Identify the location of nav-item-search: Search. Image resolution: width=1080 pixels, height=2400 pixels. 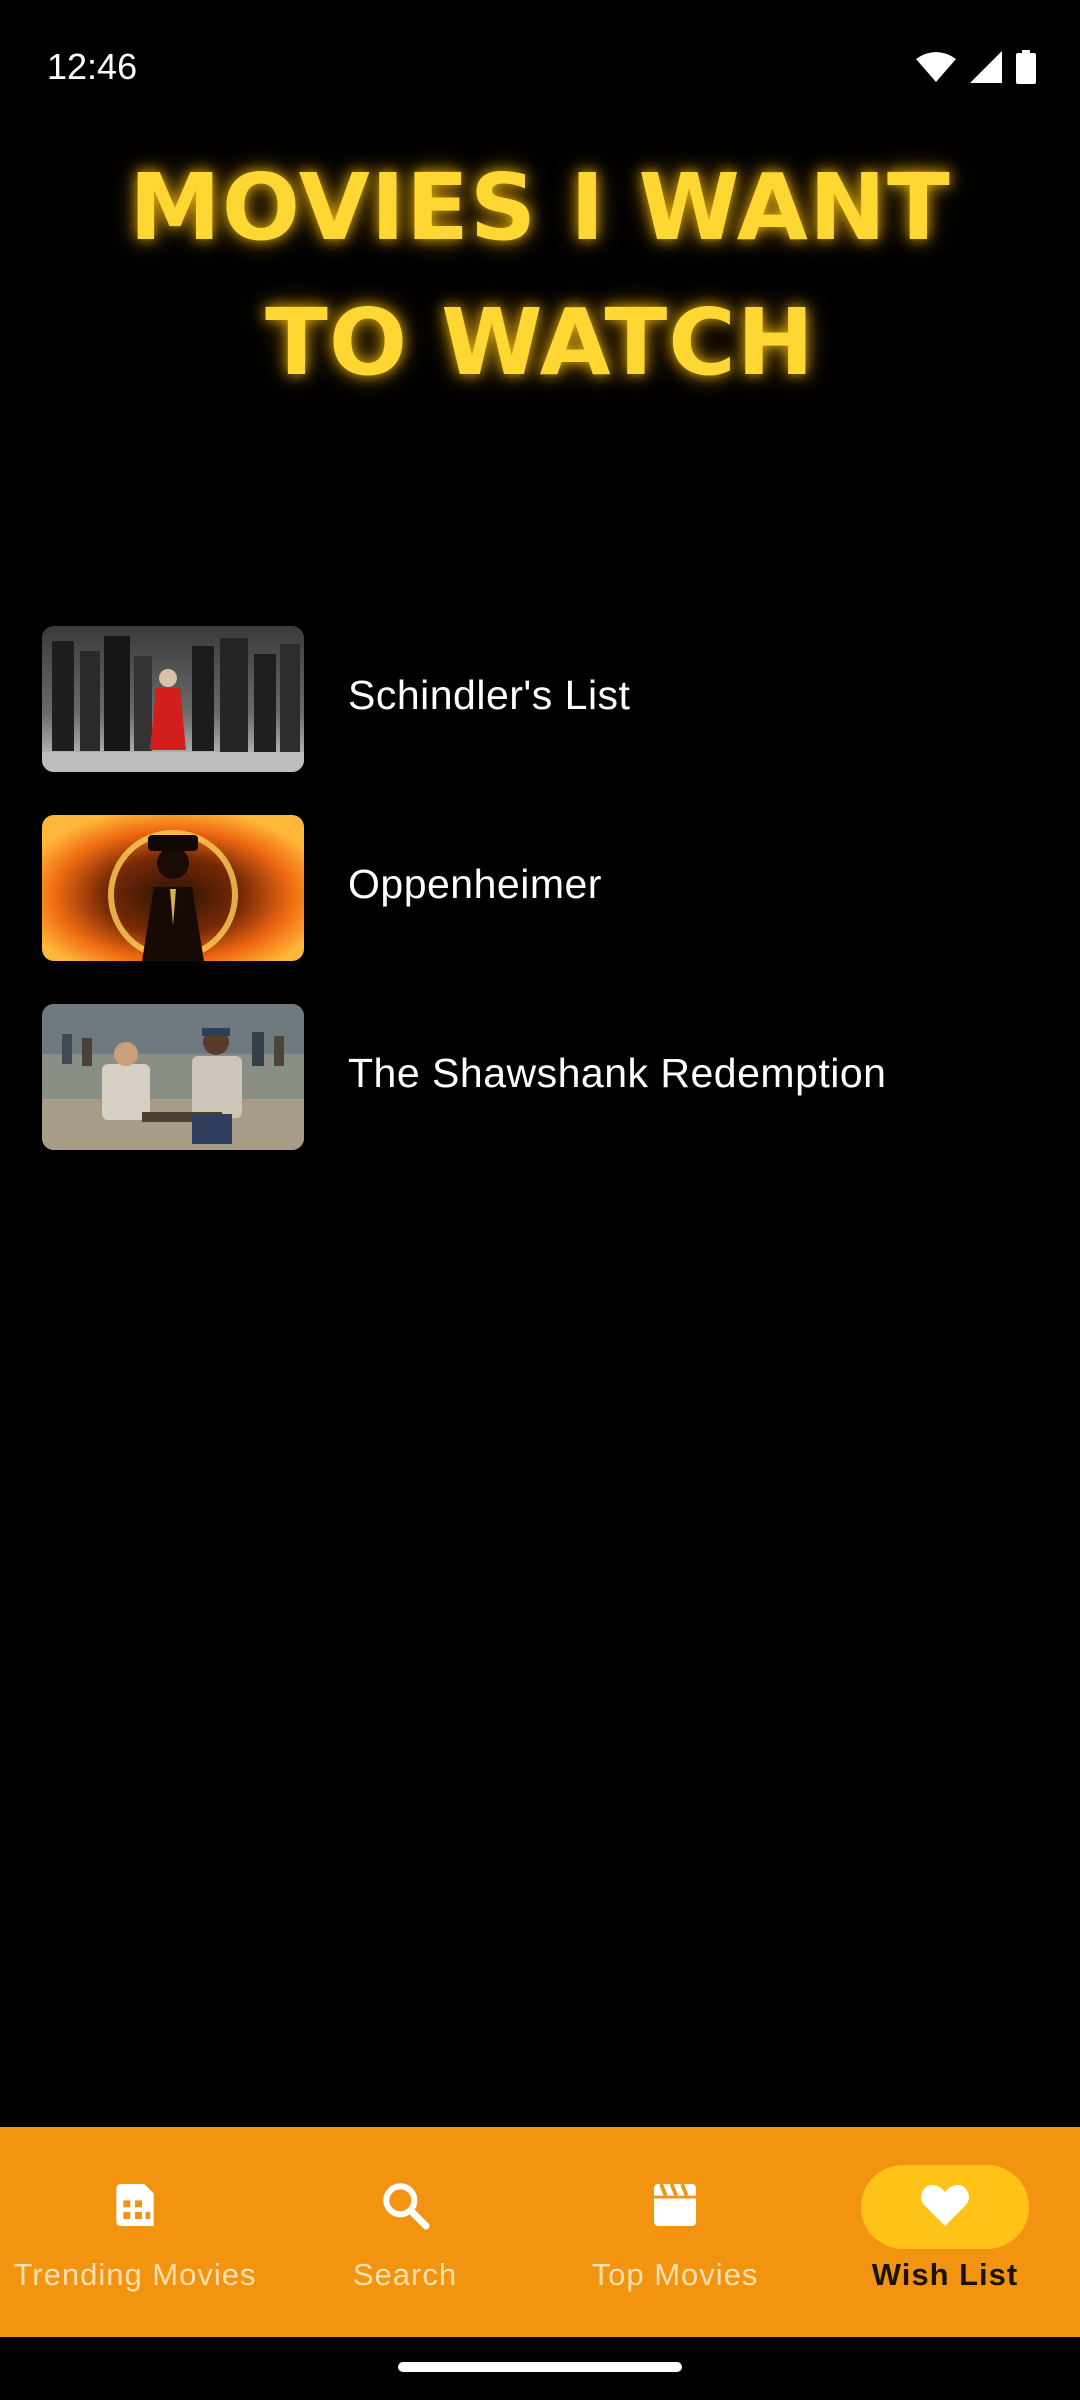
(405, 2232).